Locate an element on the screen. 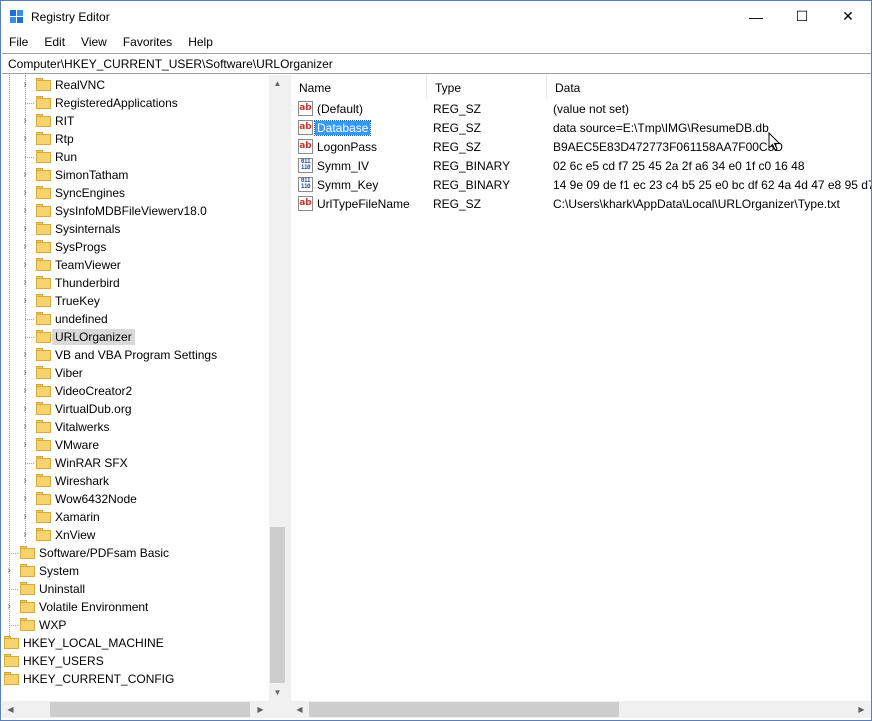 Image resolution: width=872 pixels, height=721 pixels. menu-help: Help is located at coordinates (200, 42).